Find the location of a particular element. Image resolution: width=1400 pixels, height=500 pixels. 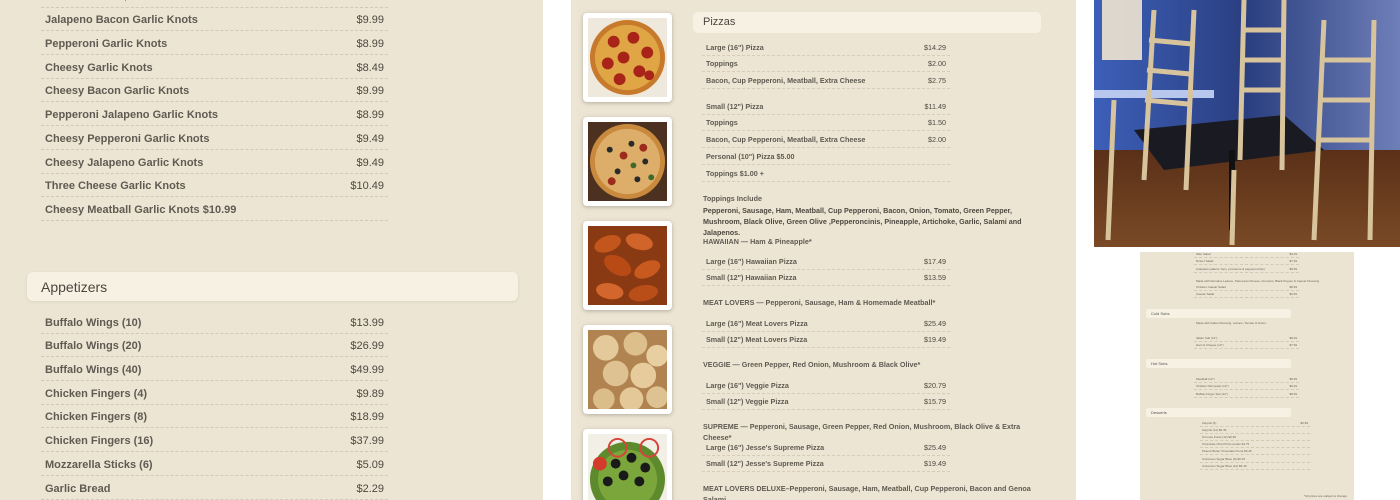

thumbnail-row: Dinner Salad $7.49 is located at coordinates (1246, 262).